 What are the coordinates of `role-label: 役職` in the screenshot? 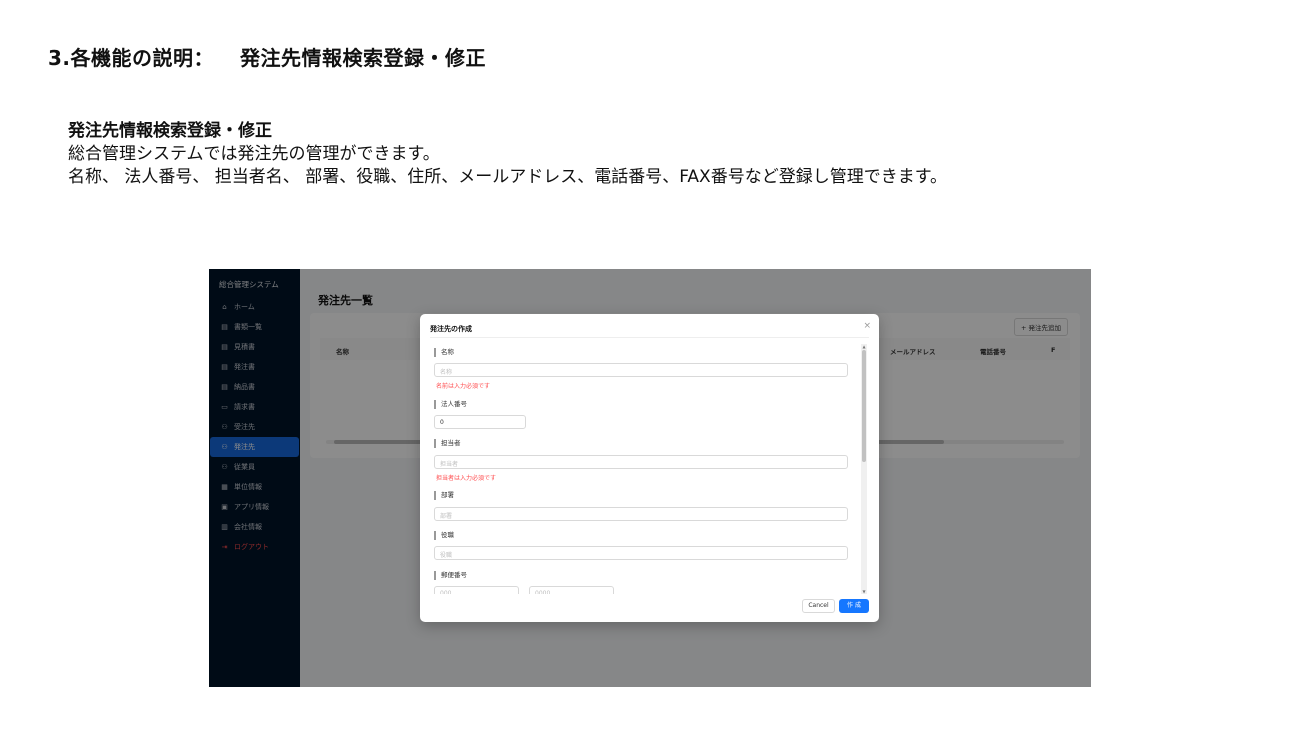 It's located at (444, 535).